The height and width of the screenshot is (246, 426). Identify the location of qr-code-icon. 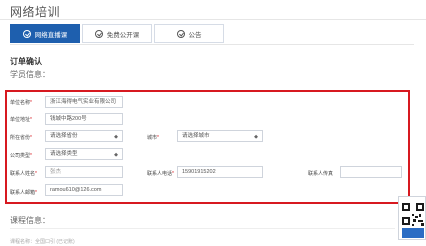
(412, 218).